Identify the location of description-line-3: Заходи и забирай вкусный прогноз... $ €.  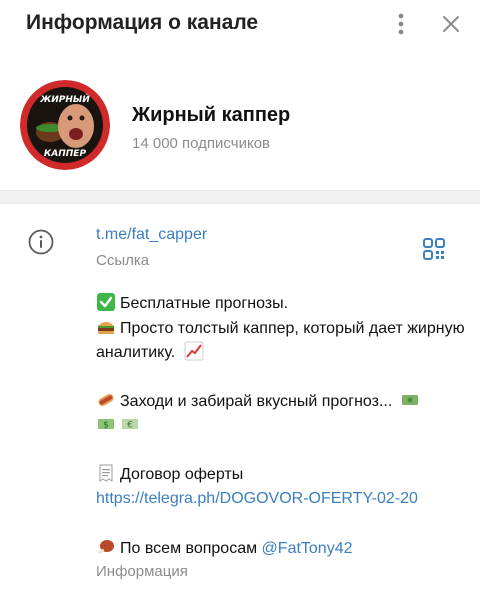
(281, 414).